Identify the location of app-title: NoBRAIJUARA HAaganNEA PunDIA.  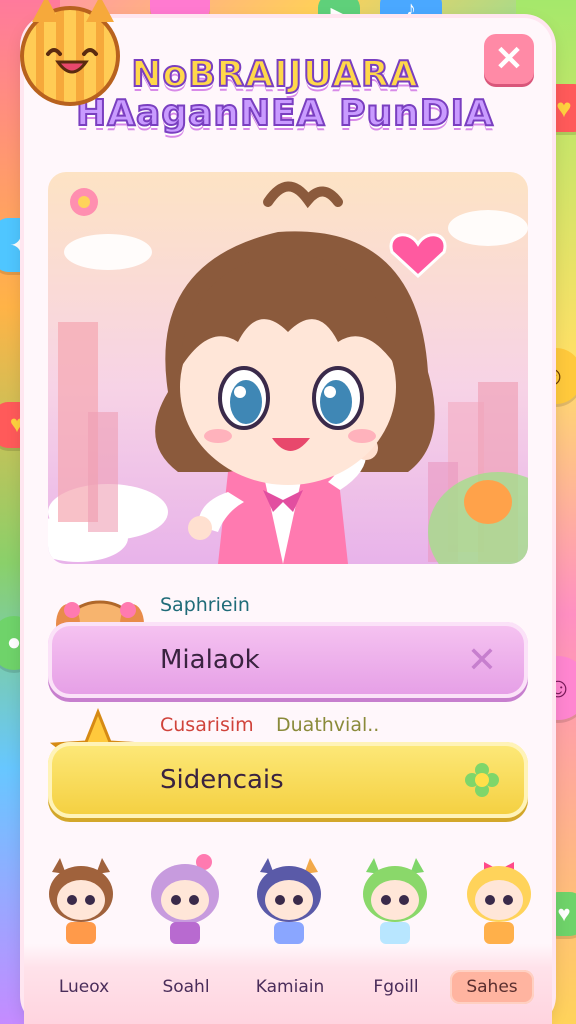
(285, 94).